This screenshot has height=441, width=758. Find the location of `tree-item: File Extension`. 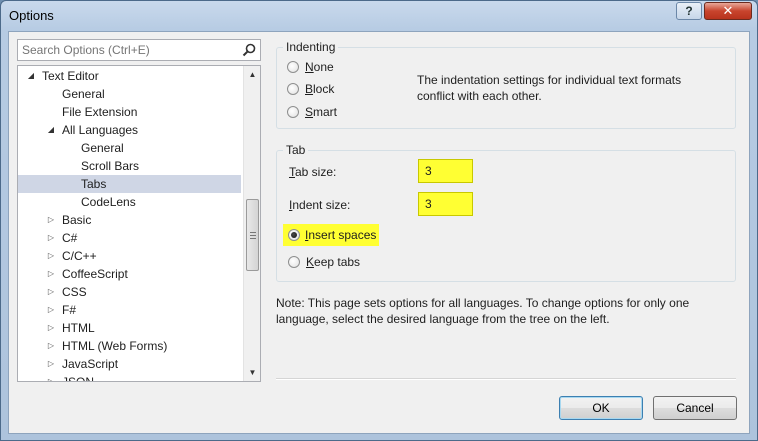

tree-item: File Extension is located at coordinates (129, 112).